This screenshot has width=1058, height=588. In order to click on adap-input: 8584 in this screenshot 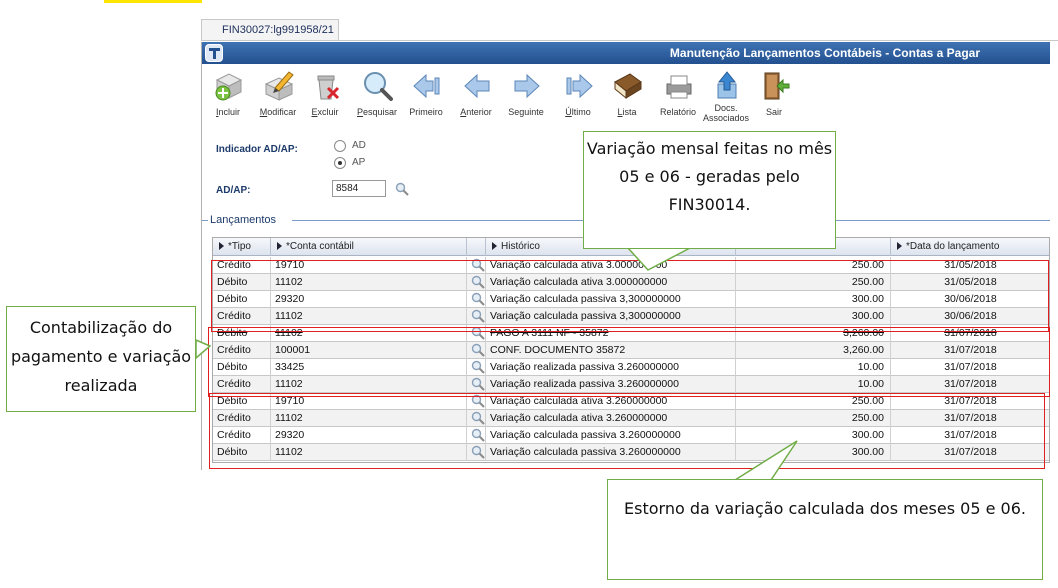, I will do `click(359, 188)`.